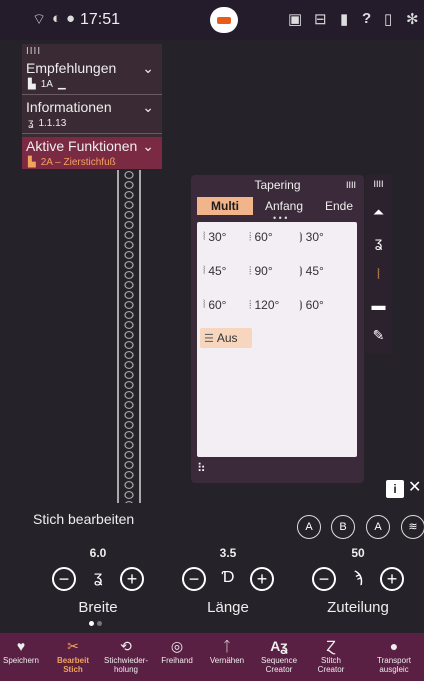 Image resolution: width=424 pixels, height=681 pixels. I want to click on wifi-icon: ⌔, so click(39, 19).